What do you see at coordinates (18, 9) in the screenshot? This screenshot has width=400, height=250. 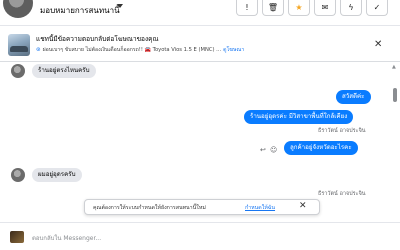 I see `contact-avatar` at bounding box center [18, 9].